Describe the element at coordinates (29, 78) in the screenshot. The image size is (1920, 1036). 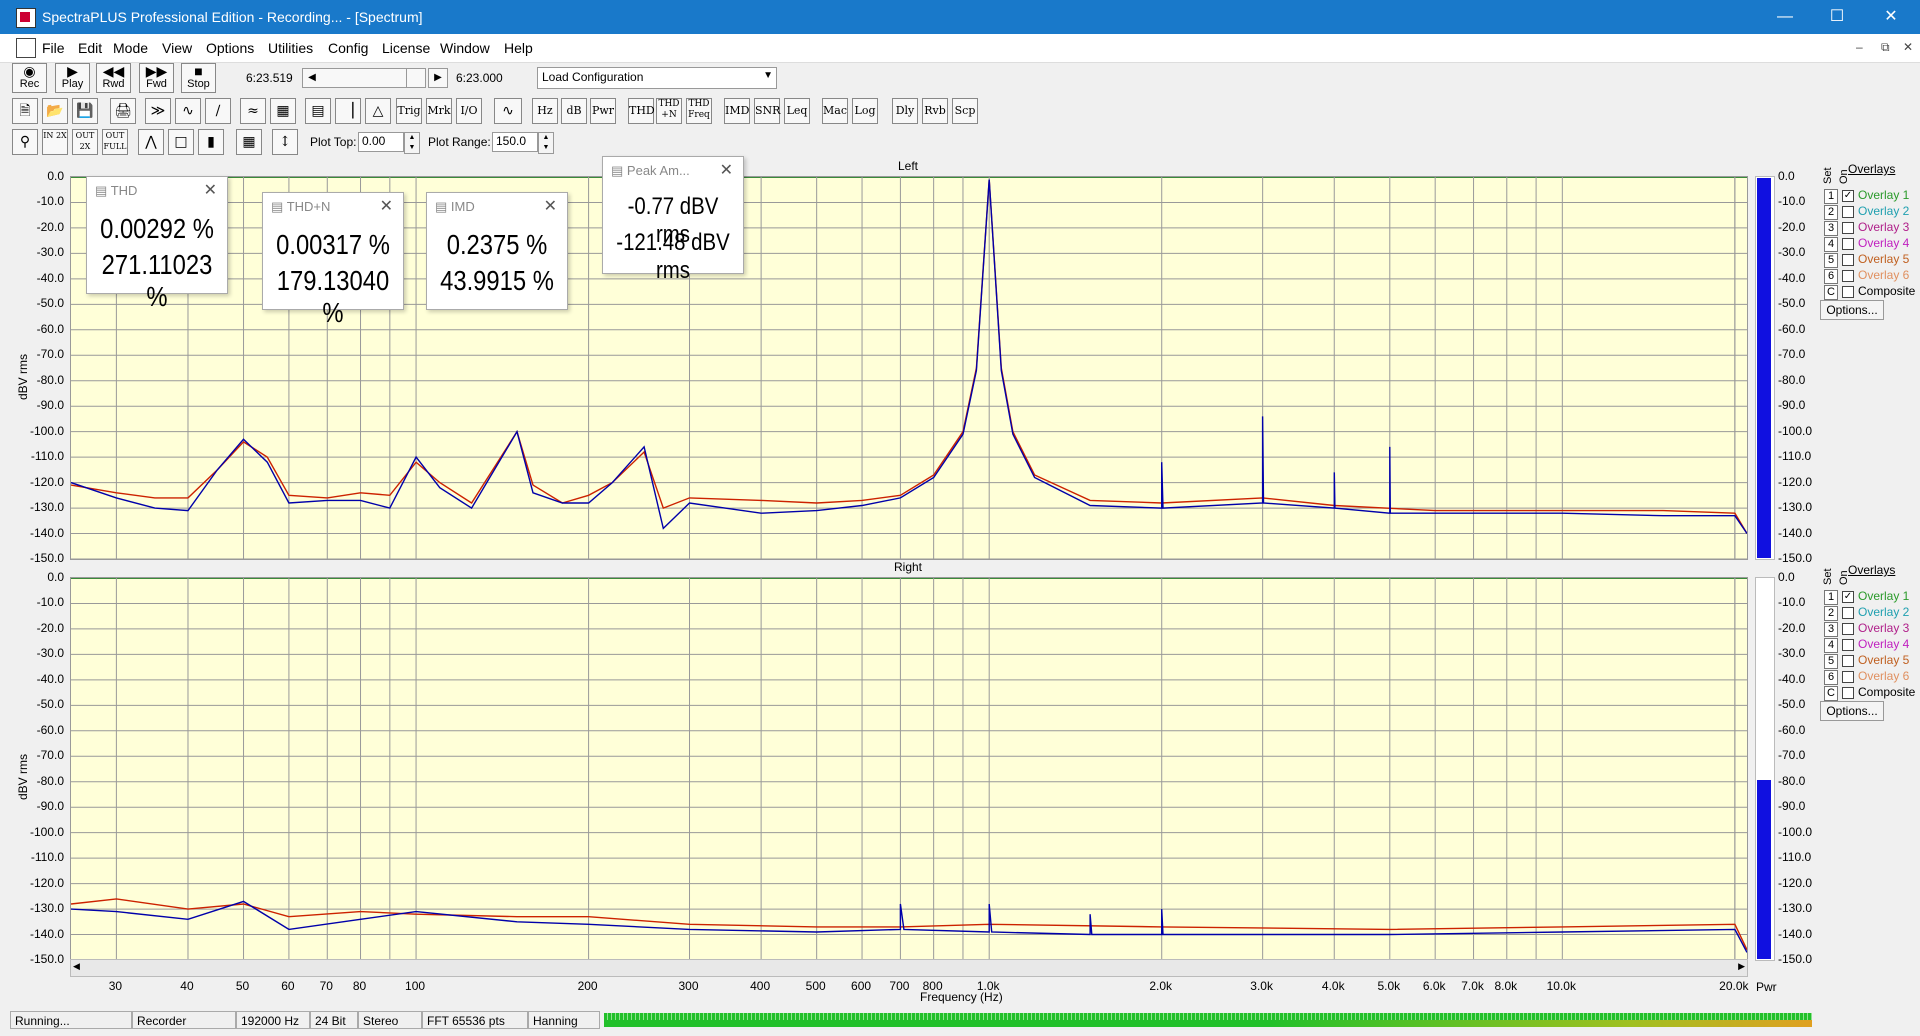
I see `rec-button: ◉ Rec` at that location.